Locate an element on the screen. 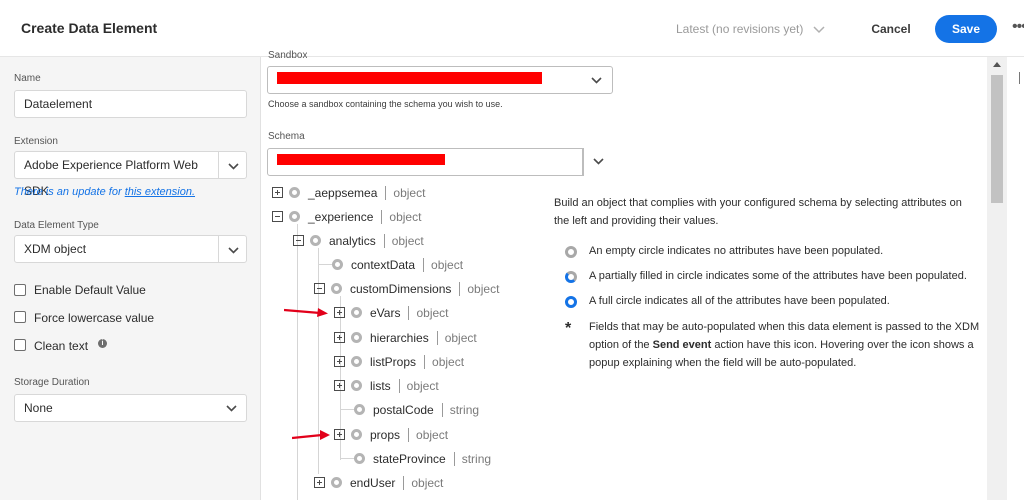 This screenshot has height=500, width=1024. name-input: Dataelement is located at coordinates (130, 104).